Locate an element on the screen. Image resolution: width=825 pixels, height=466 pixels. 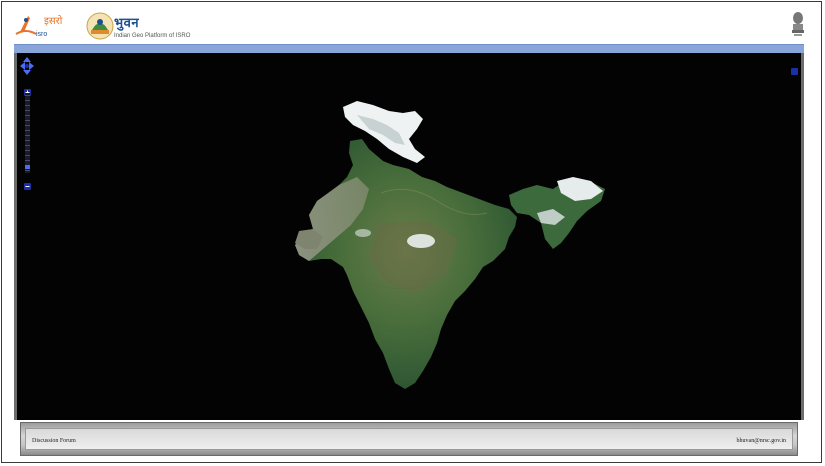
zoom-in-icon is located at coordinates (27, 89).